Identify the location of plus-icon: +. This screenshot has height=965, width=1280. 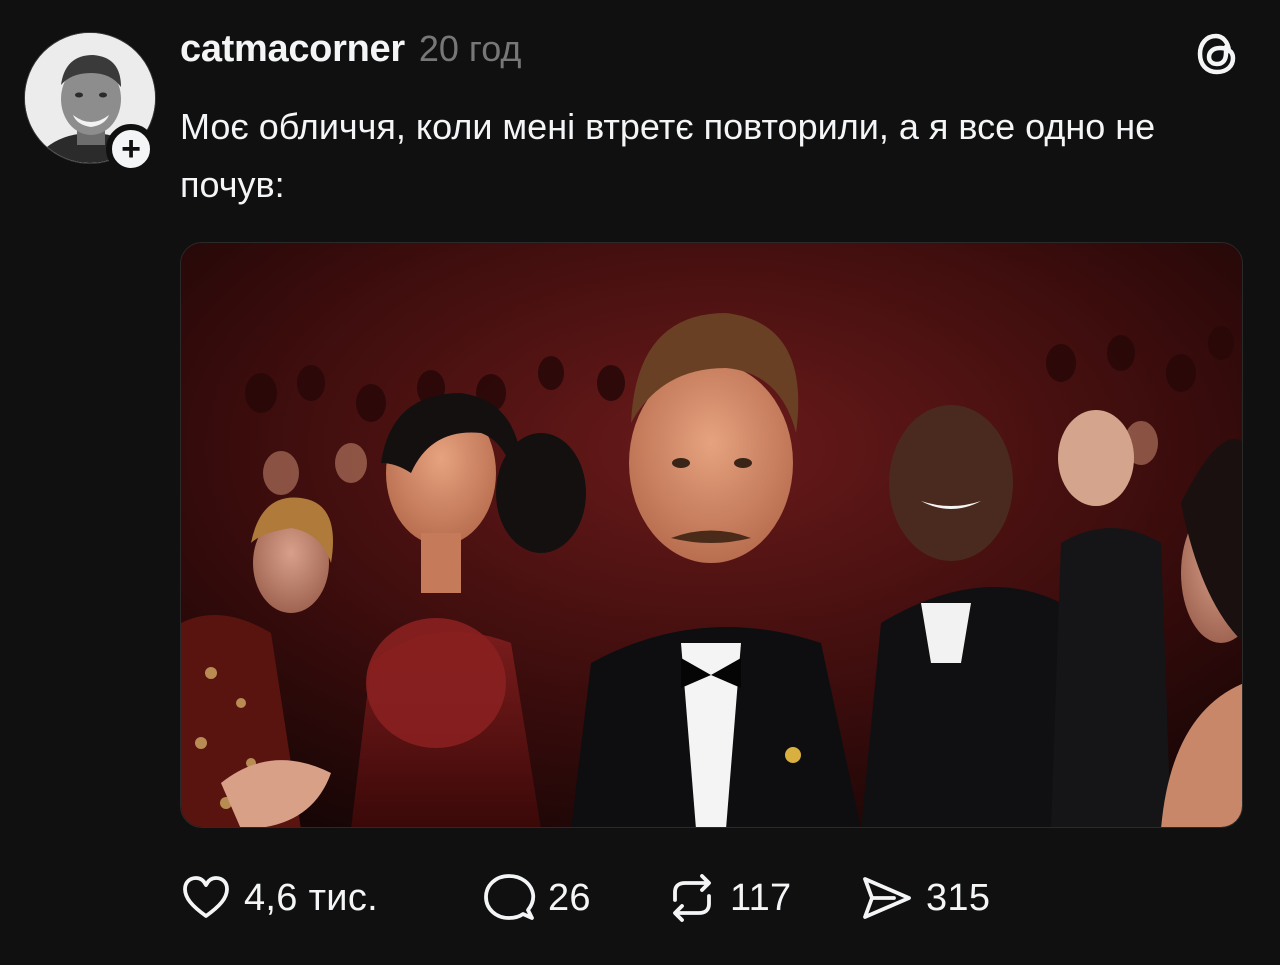
(131, 149).